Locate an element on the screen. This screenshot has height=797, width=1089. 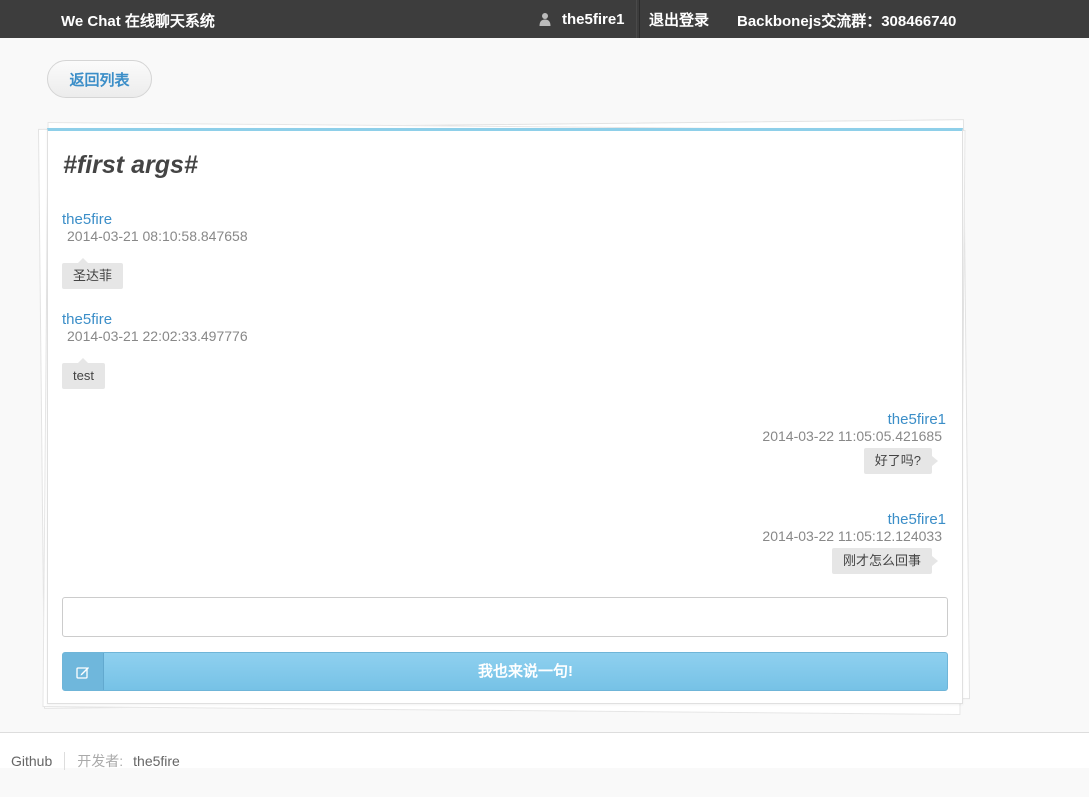
app-brand: We Chat 在线聊天系统 is located at coordinates (138, 20).